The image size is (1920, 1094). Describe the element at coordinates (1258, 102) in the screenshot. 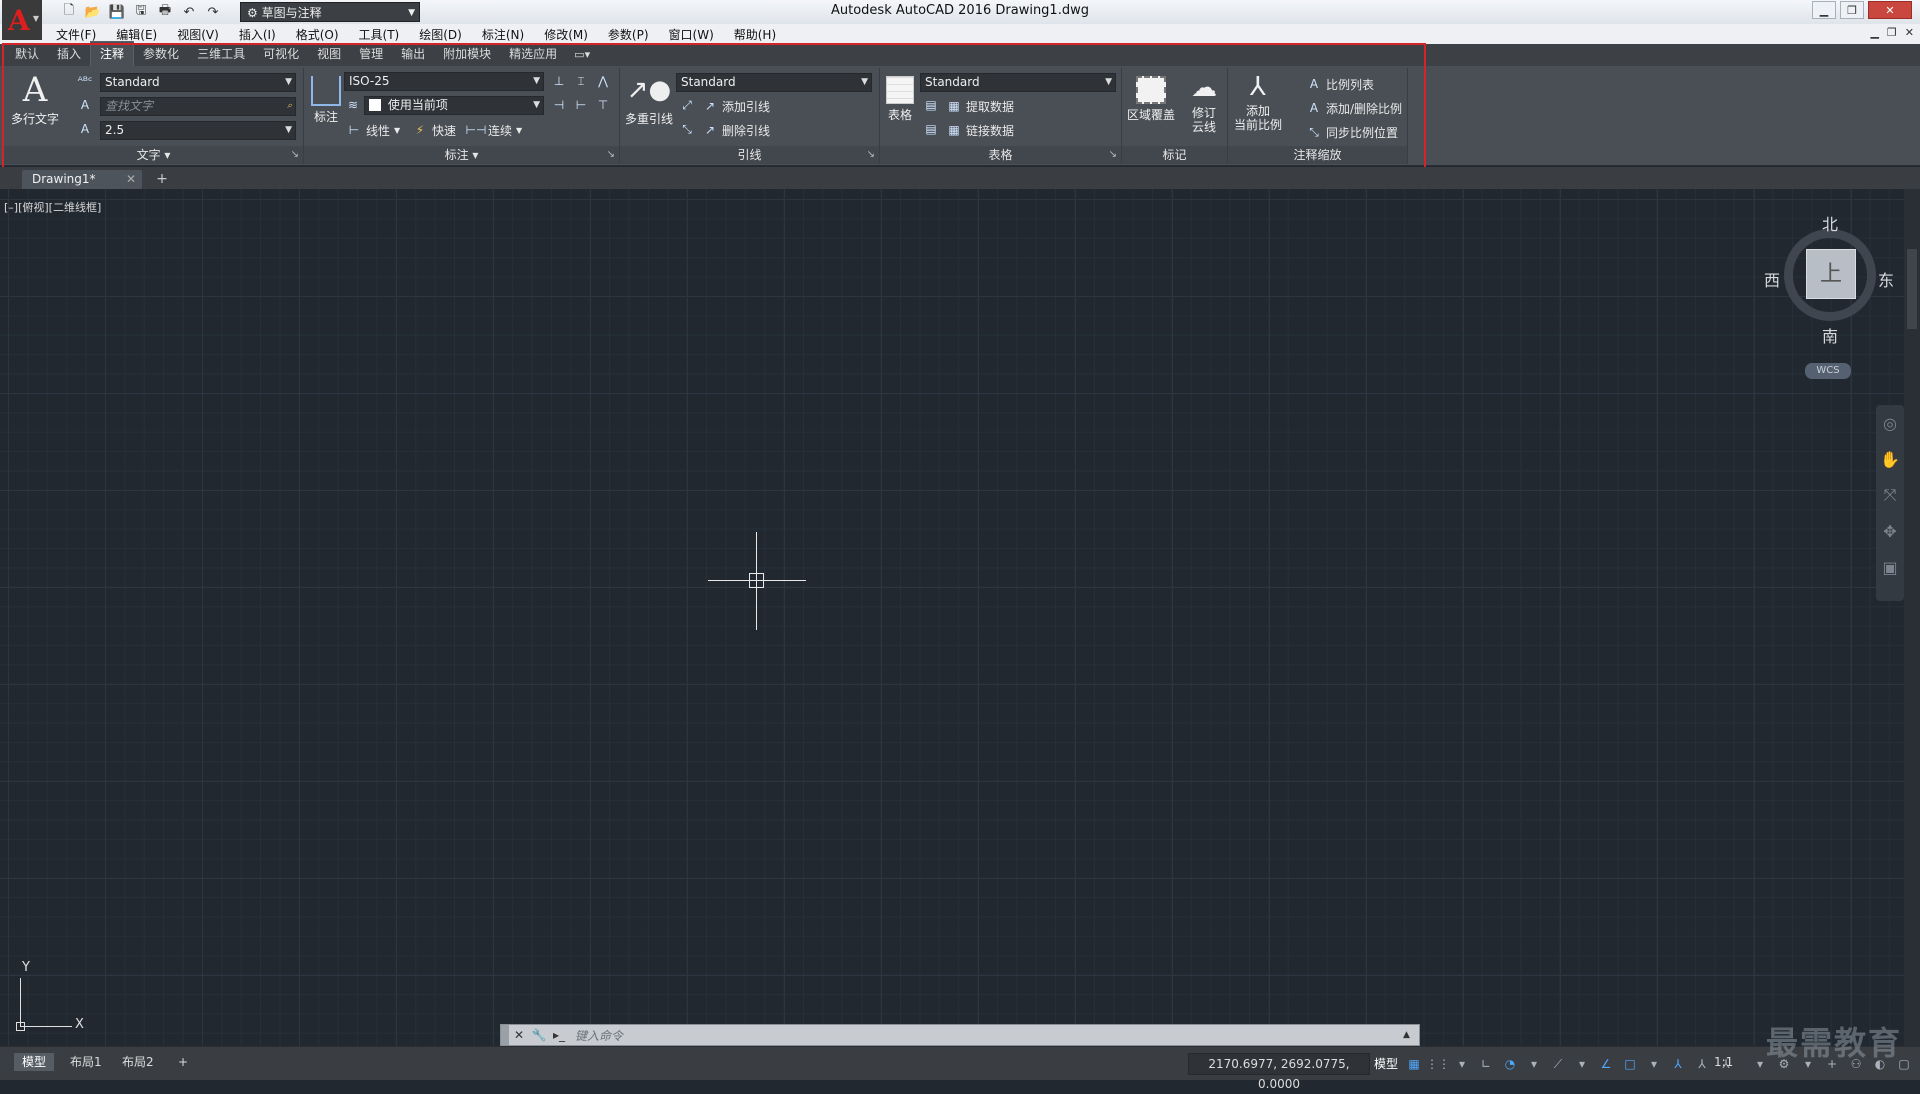

I see `add-current-scale-button: ⅄ 添加 当前比例` at that location.